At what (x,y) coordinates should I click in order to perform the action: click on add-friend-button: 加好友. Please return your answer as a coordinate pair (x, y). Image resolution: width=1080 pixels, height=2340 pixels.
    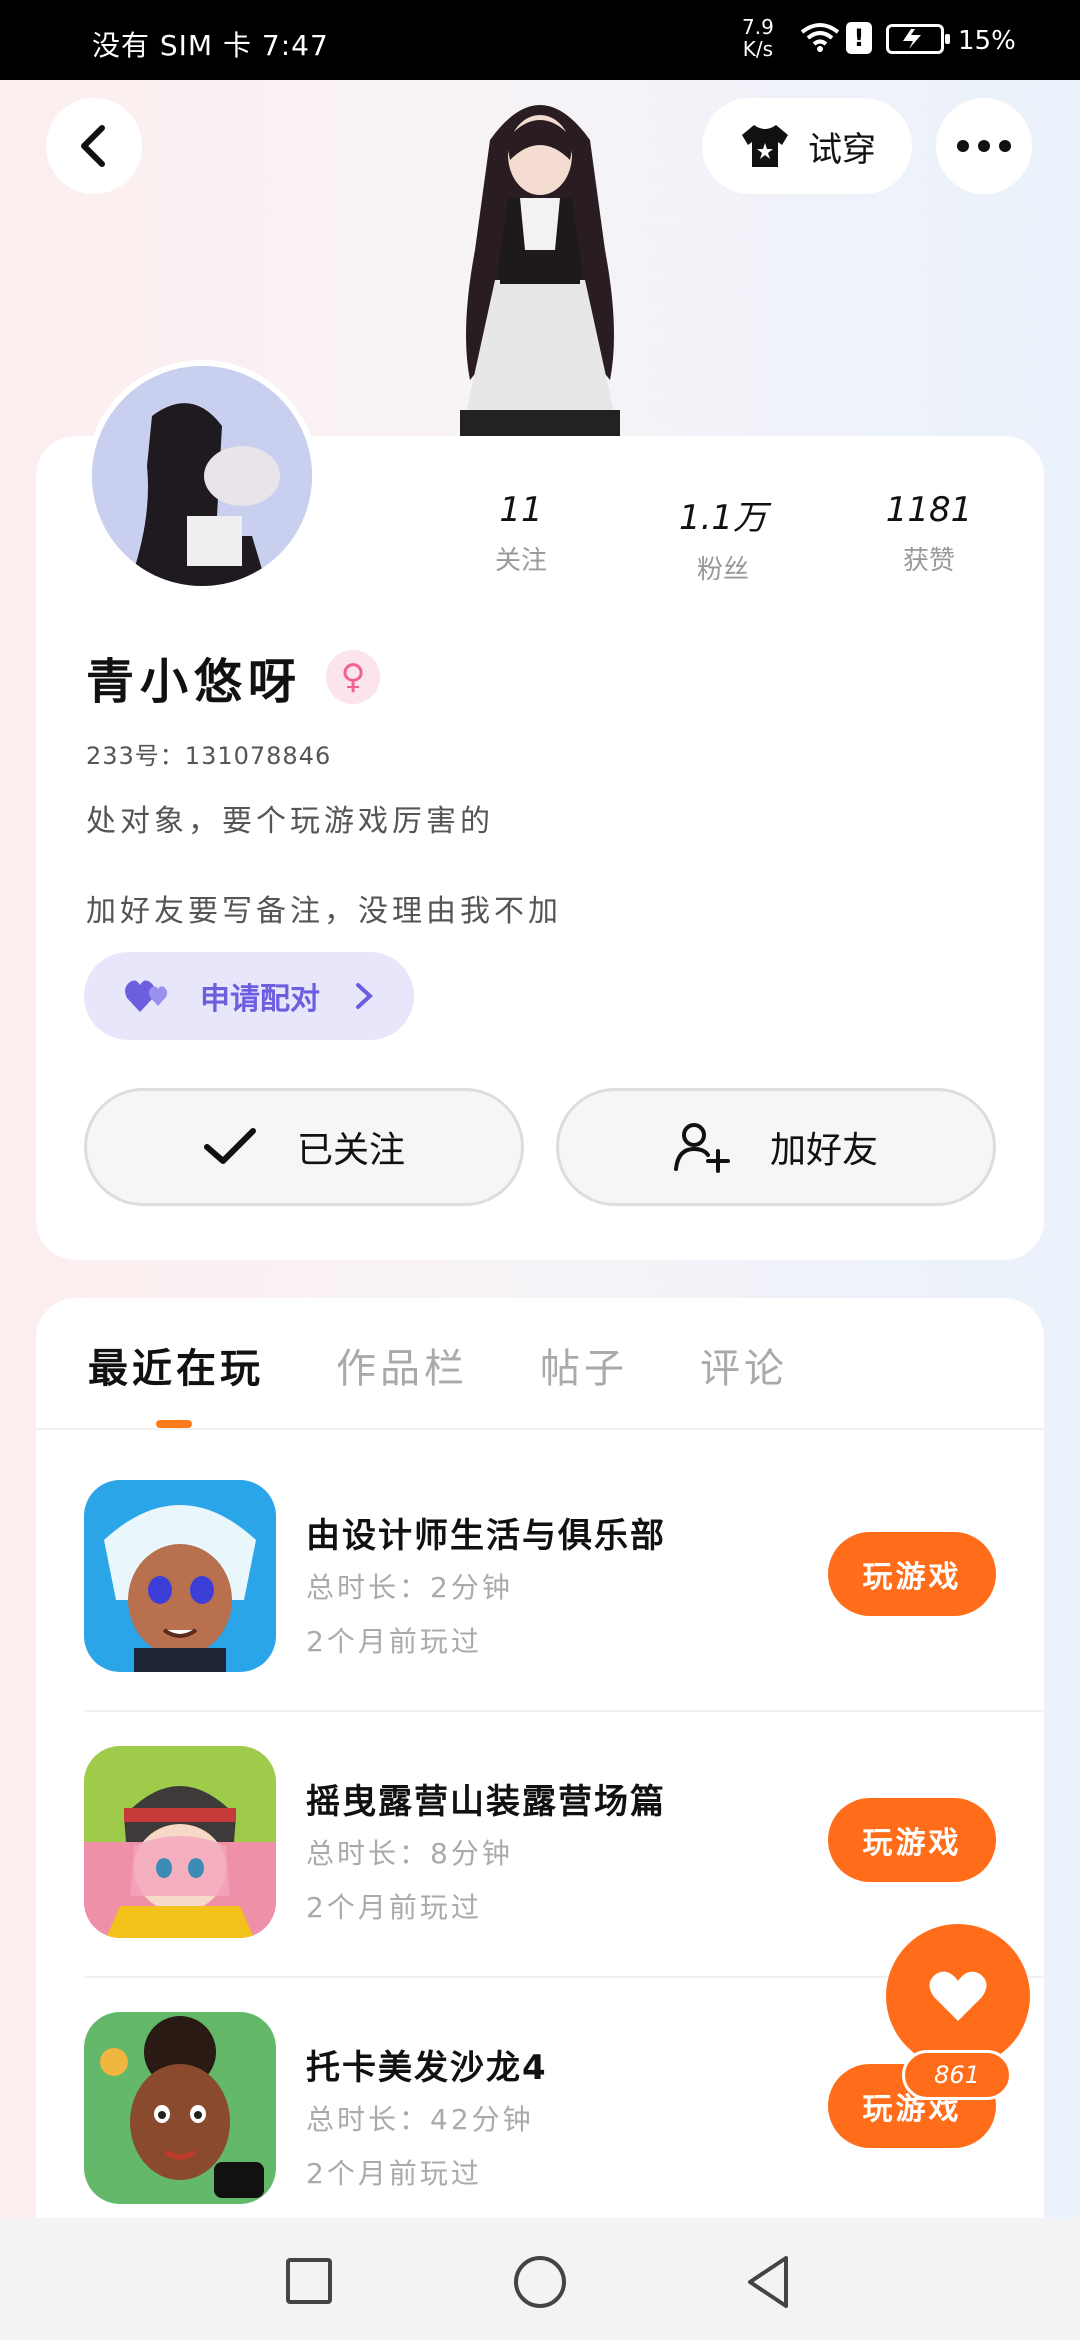
    Looking at the image, I should click on (776, 1147).